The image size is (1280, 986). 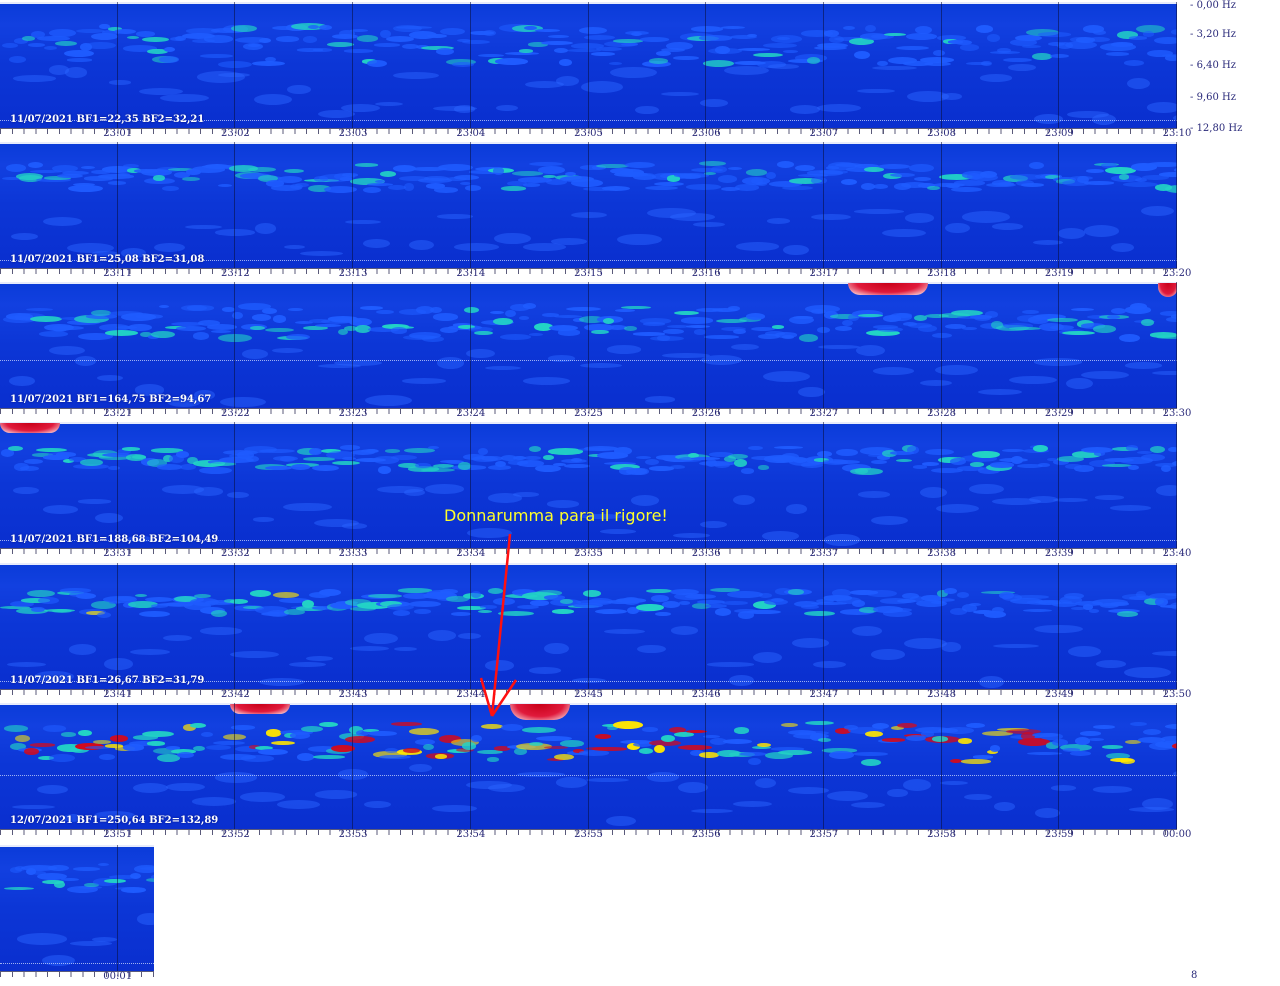 I want to click on annotation-arrow, so click(x=498, y=625).